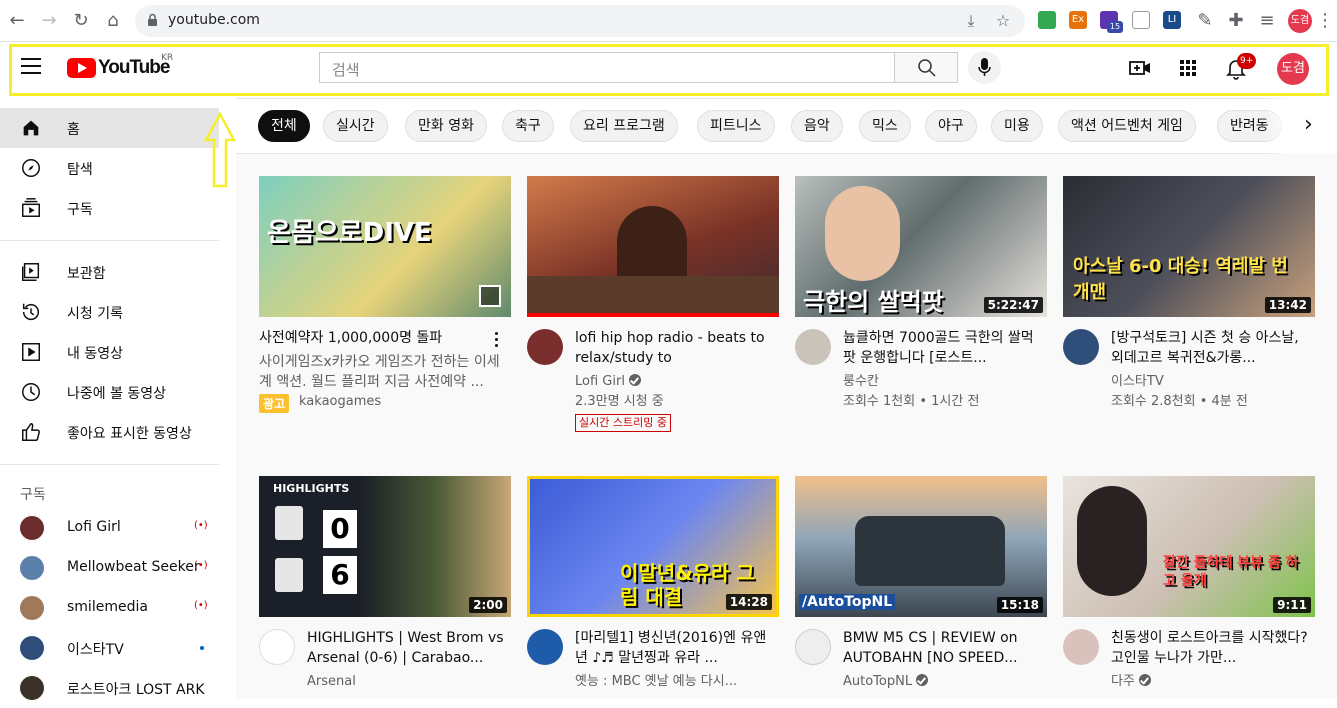 This screenshot has width=1337, height=708. Describe the element at coordinates (862, 233) in the screenshot. I see `thumbnail-face` at that location.